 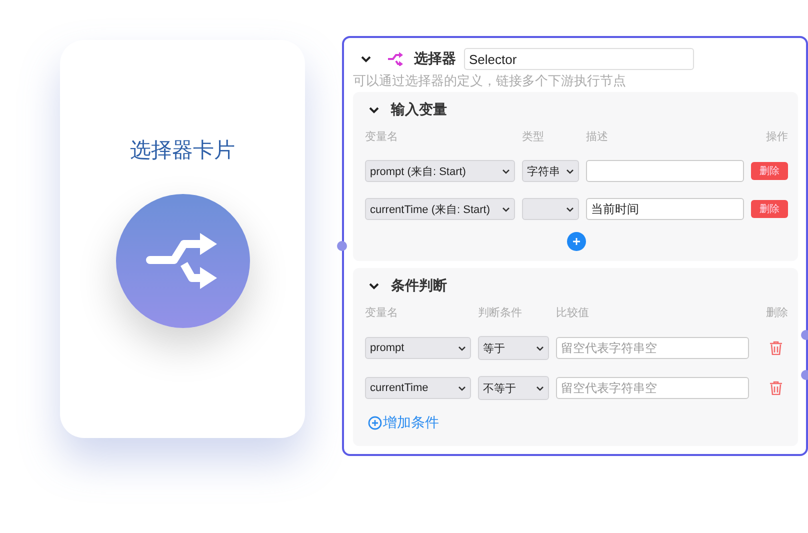 What do you see at coordinates (572, 313) in the screenshot?
I see `column-header: 比较值` at bounding box center [572, 313].